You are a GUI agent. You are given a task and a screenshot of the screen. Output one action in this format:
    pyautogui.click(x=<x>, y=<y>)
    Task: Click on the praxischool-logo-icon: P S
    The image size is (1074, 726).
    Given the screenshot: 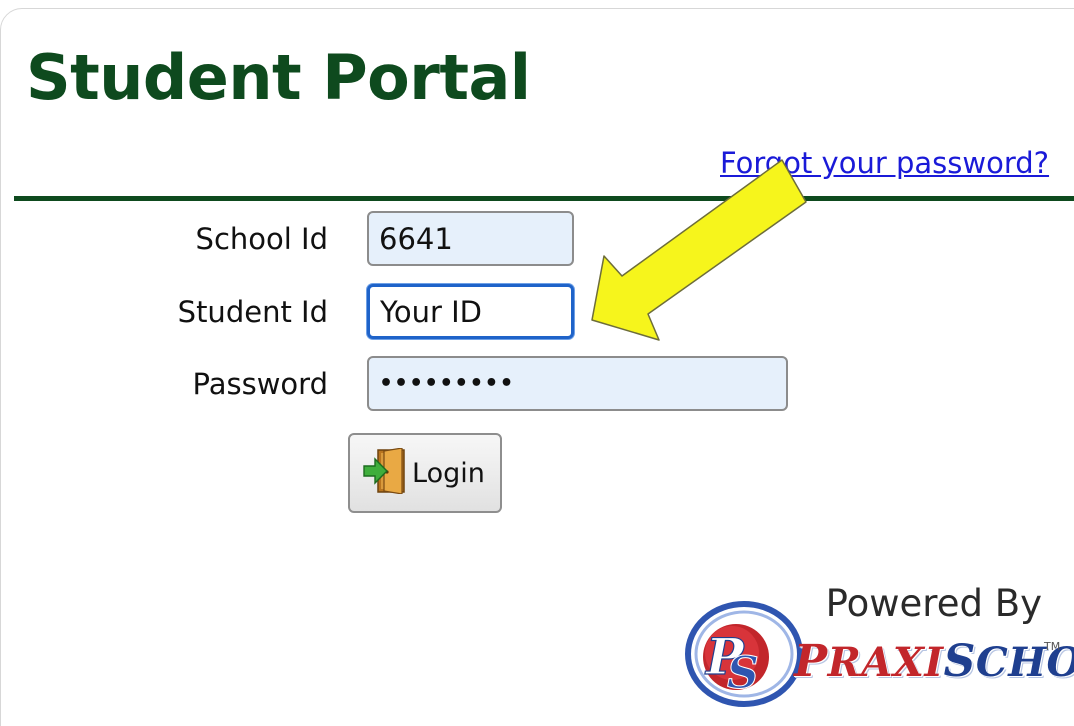 What is the action you would take?
    pyautogui.click(x=745, y=655)
    